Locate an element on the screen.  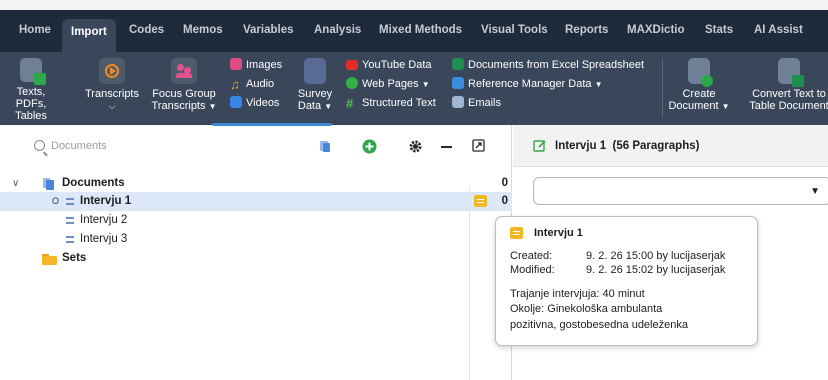
focus-group-label: Focus Group is located at coordinates (184, 94).